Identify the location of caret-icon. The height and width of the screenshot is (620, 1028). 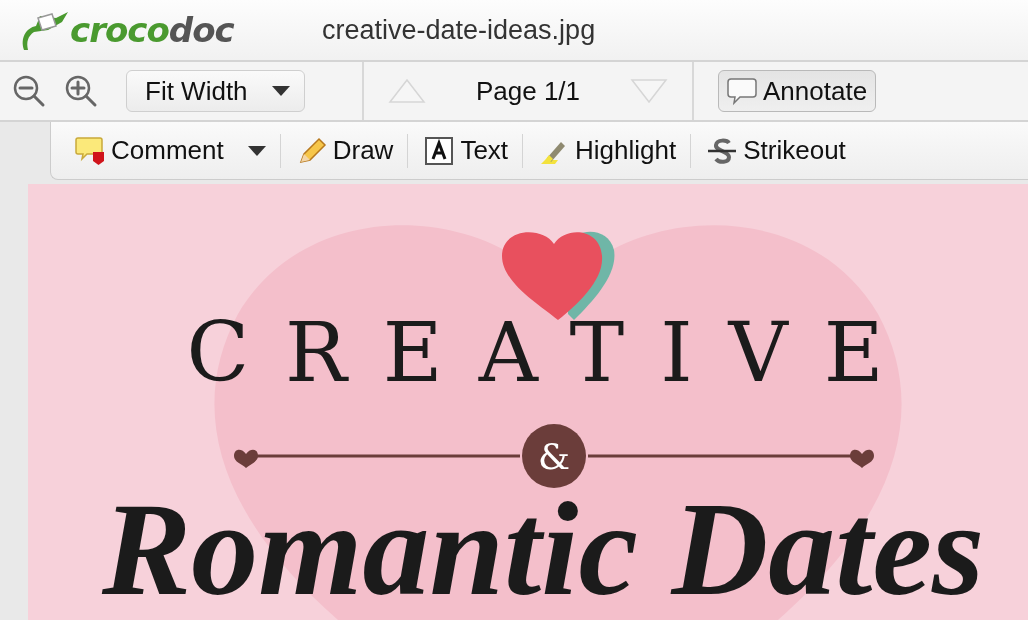
(280, 91).